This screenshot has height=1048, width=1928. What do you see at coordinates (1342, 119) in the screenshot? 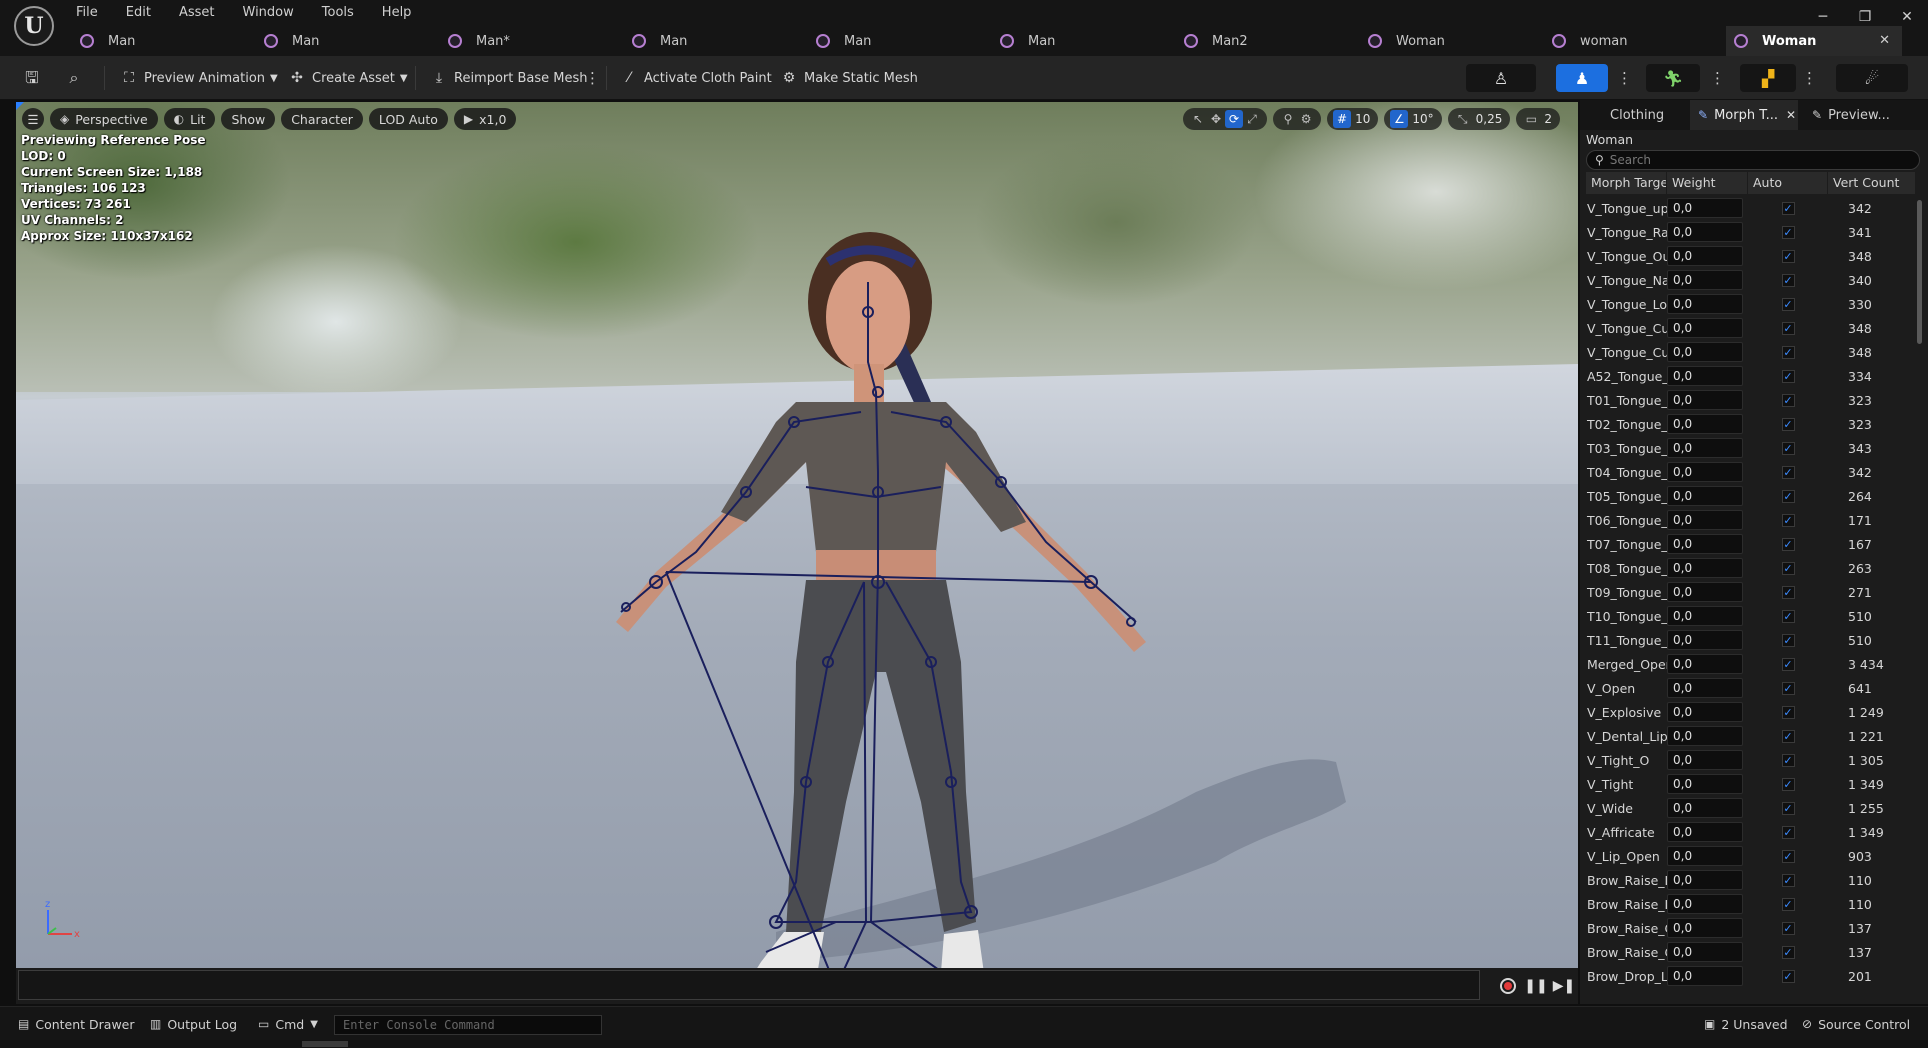
I see `grid-snap-icon: #` at bounding box center [1342, 119].